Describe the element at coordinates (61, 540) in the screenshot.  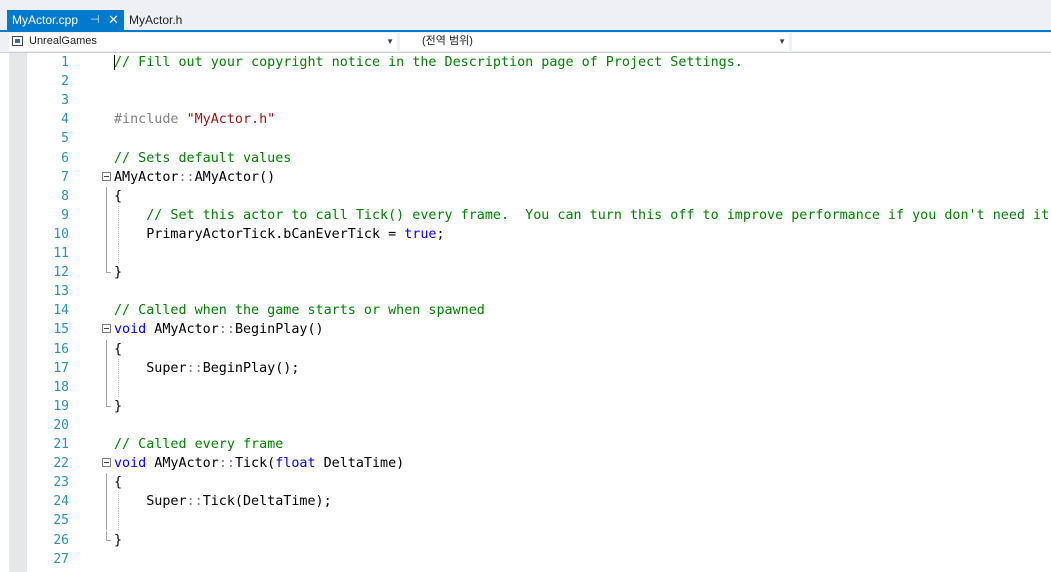
I see `line-number: 26` at that location.